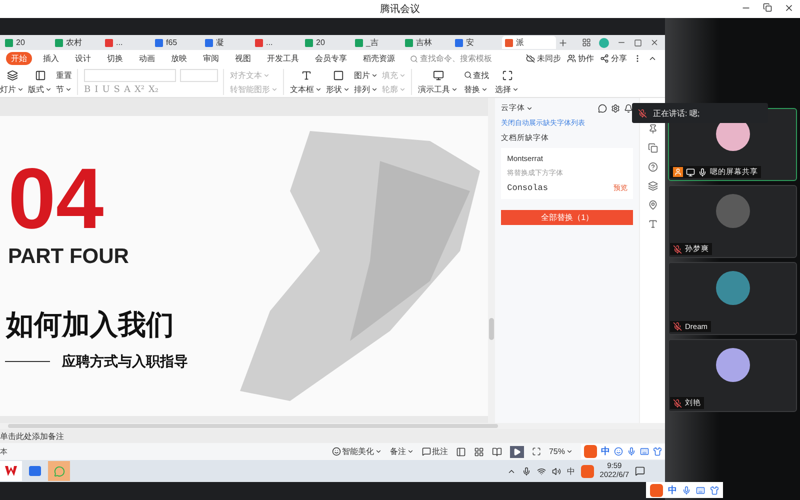 This screenshot has width=800, height=500. I want to click on text-box-button: 文本框, so click(306, 89).